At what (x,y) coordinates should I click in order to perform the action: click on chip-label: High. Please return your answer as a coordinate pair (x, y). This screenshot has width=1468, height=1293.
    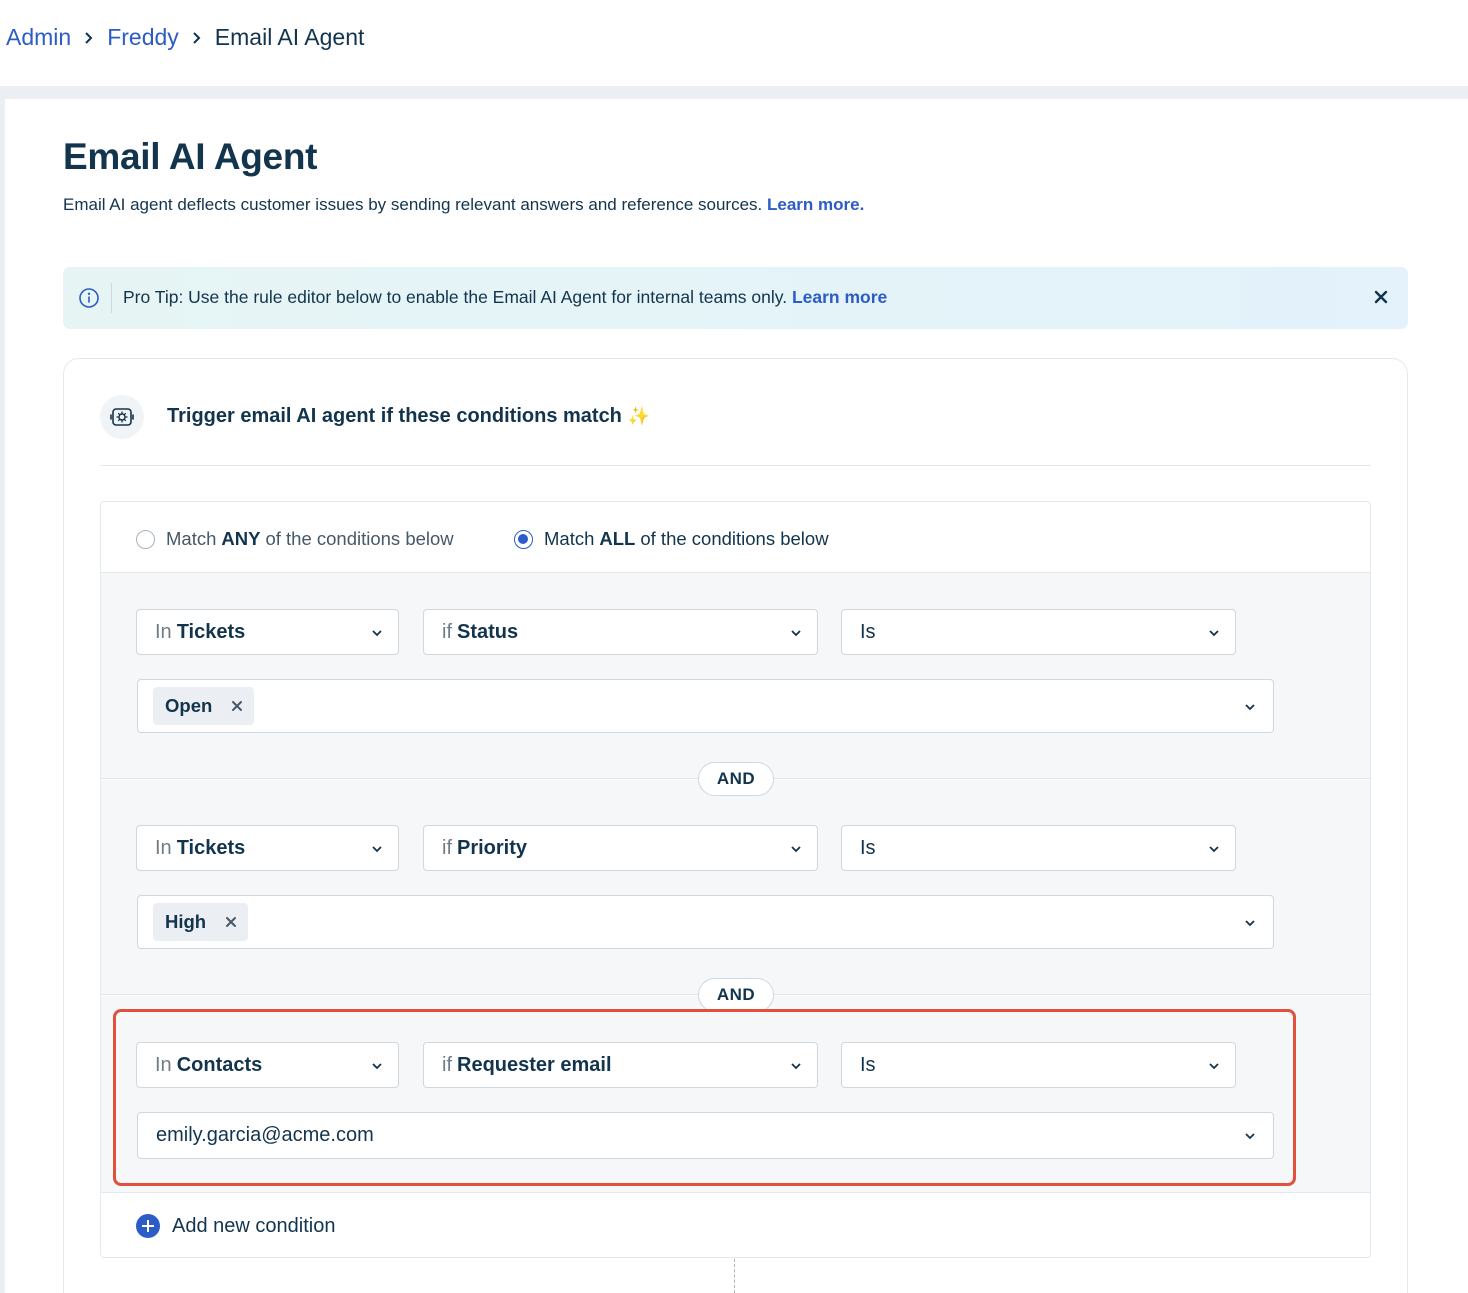
    Looking at the image, I should click on (186, 921).